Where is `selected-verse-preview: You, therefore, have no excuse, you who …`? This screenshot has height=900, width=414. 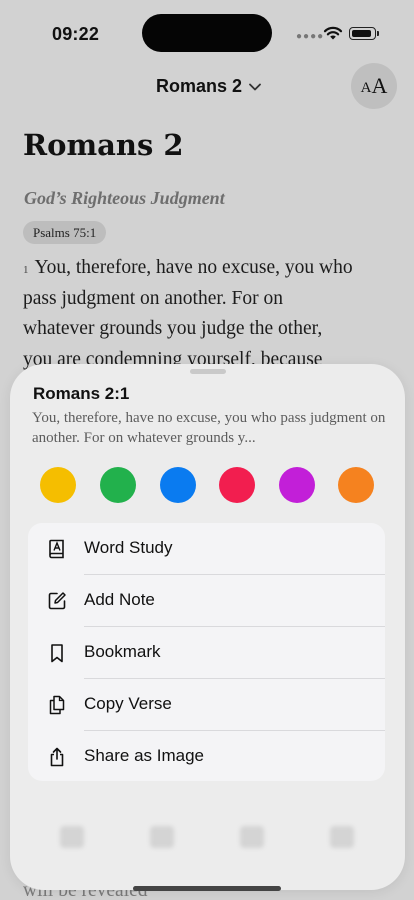
selected-verse-preview: You, therefore, have no excuse, you who … is located at coordinates (209, 428).